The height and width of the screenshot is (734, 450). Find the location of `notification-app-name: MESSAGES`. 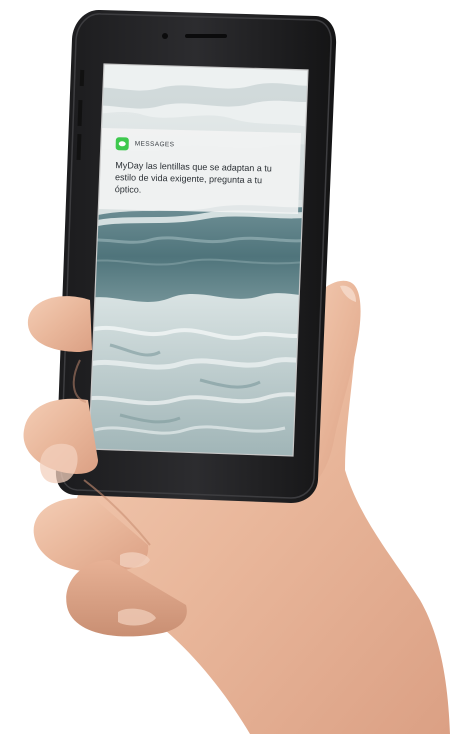

notification-app-name: MESSAGES is located at coordinates (154, 144).